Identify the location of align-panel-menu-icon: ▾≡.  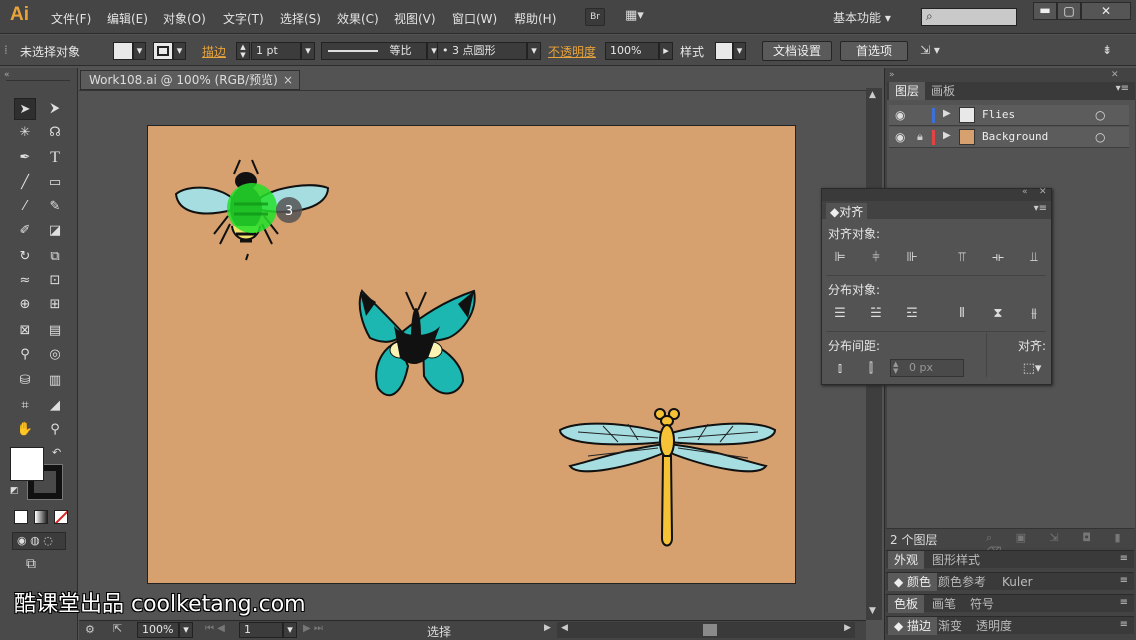
(1040, 208).